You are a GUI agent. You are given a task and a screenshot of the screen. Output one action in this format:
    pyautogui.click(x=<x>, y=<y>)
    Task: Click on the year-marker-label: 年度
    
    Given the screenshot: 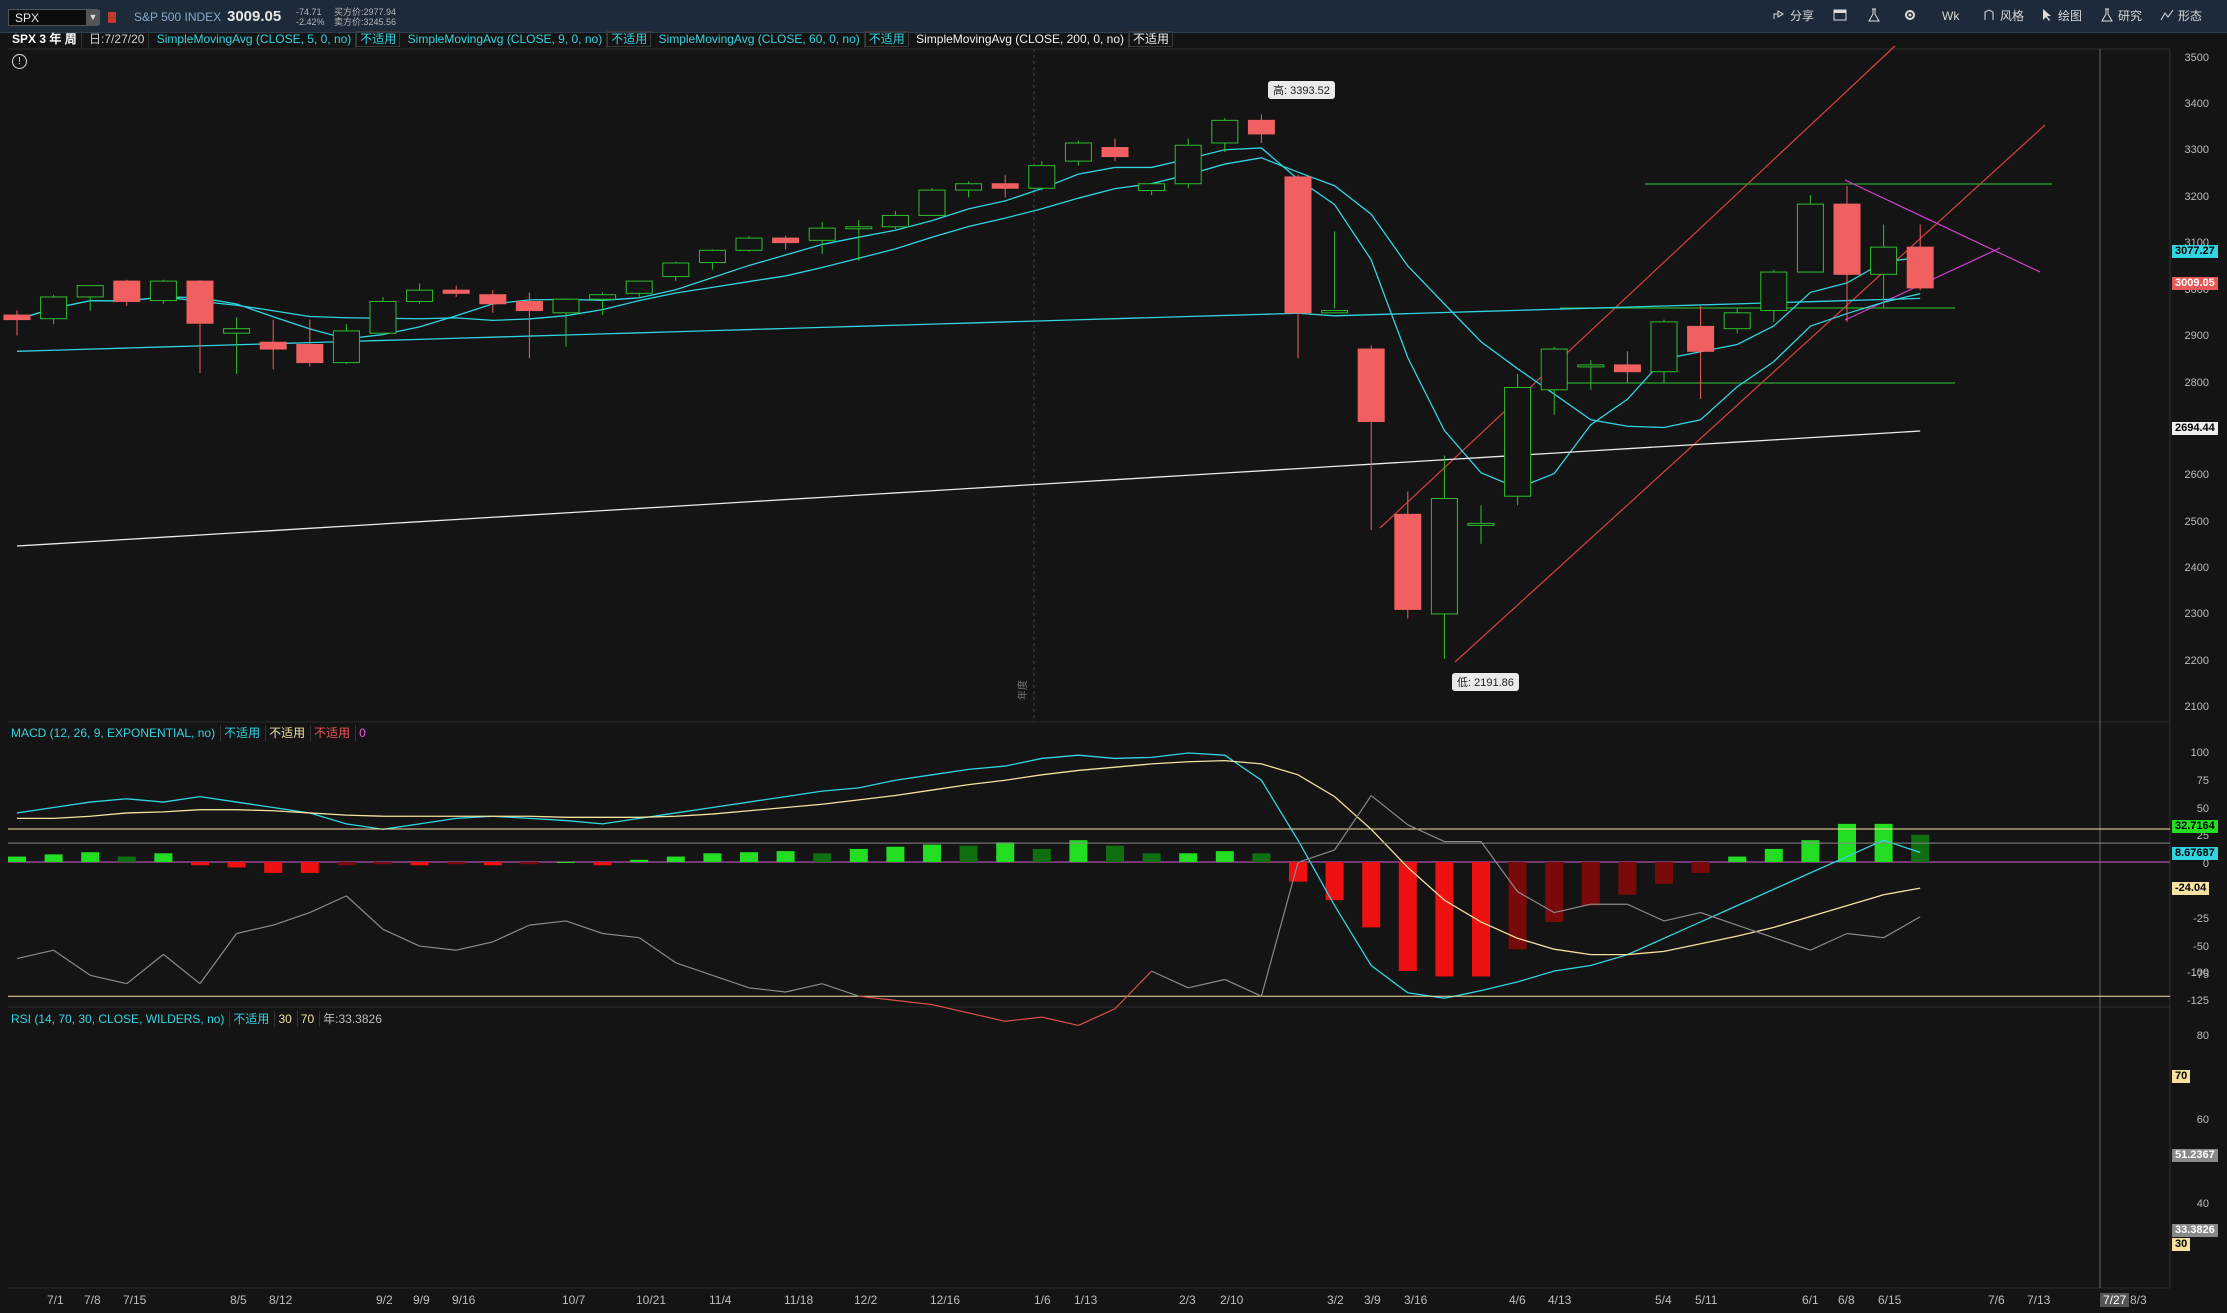 What is the action you would take?
    pyautogui.click(x=1022, y=690)
    